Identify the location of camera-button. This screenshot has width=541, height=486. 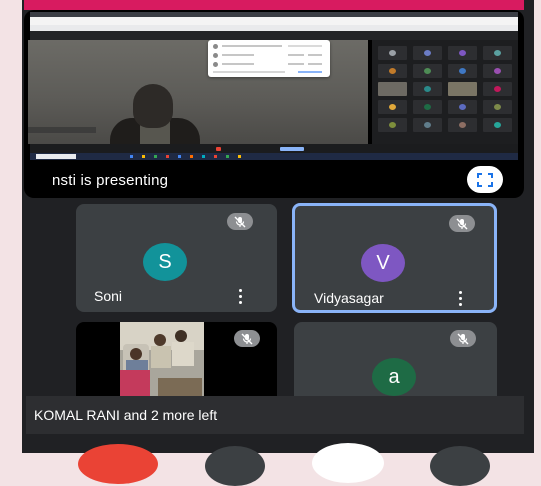
(235, 466).